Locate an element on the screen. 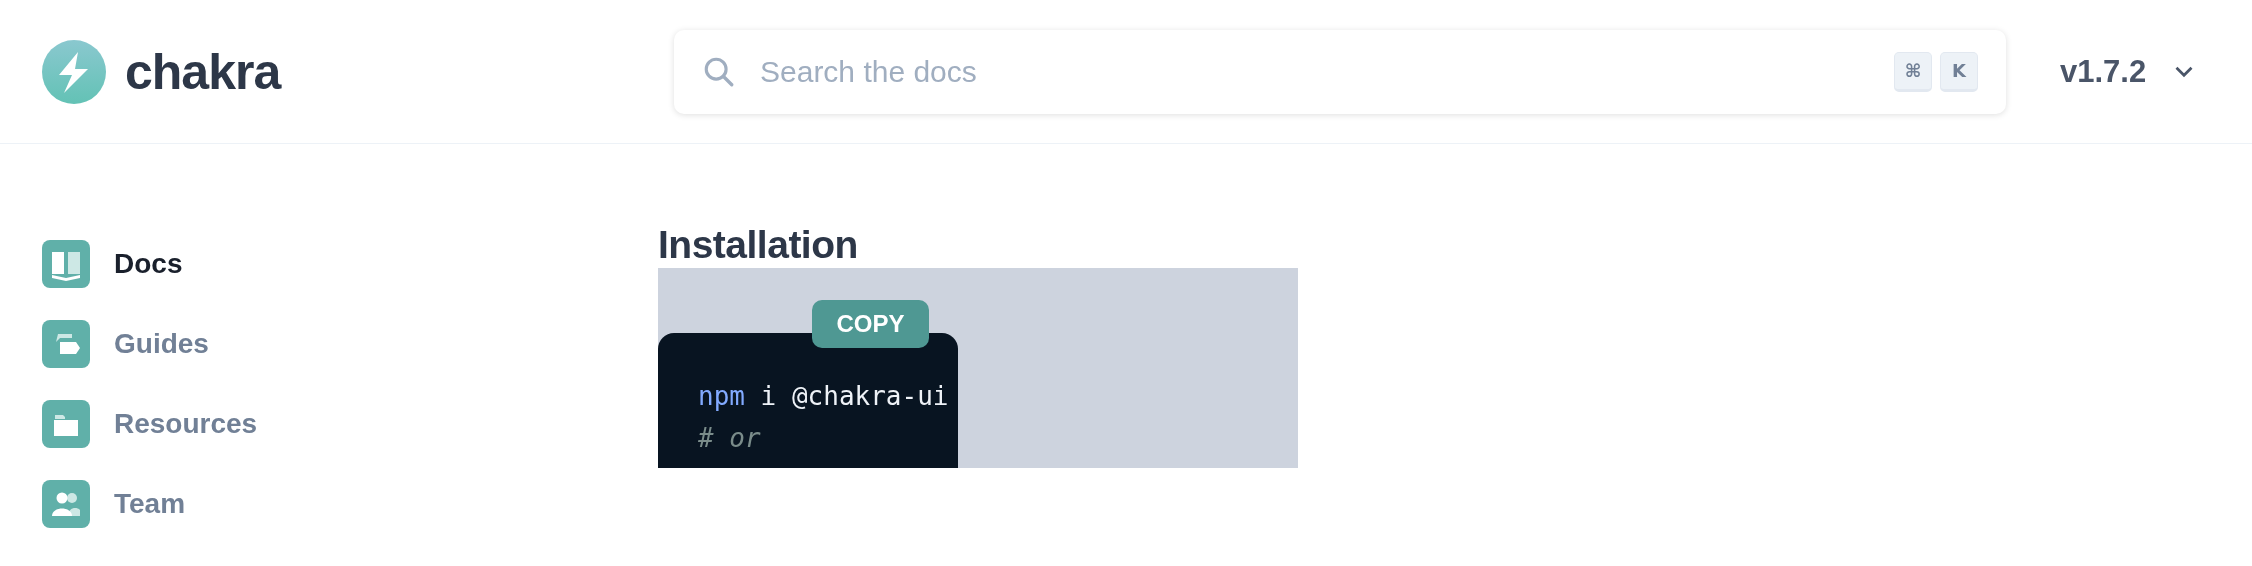 The height and width of the screenshot is (566, 2252). copy-button: COPY is located at coordinates (870, 324).